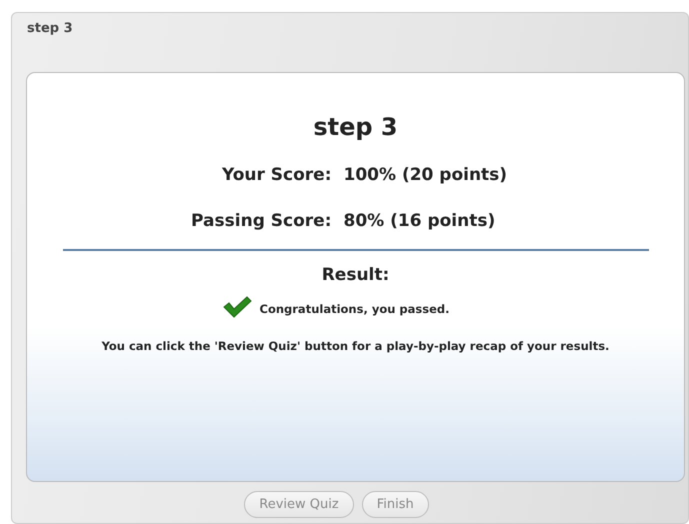 Image resolution: width=689 pixels, height=524 pixels. I want to click on result-label: Result:, so click(356, 275).